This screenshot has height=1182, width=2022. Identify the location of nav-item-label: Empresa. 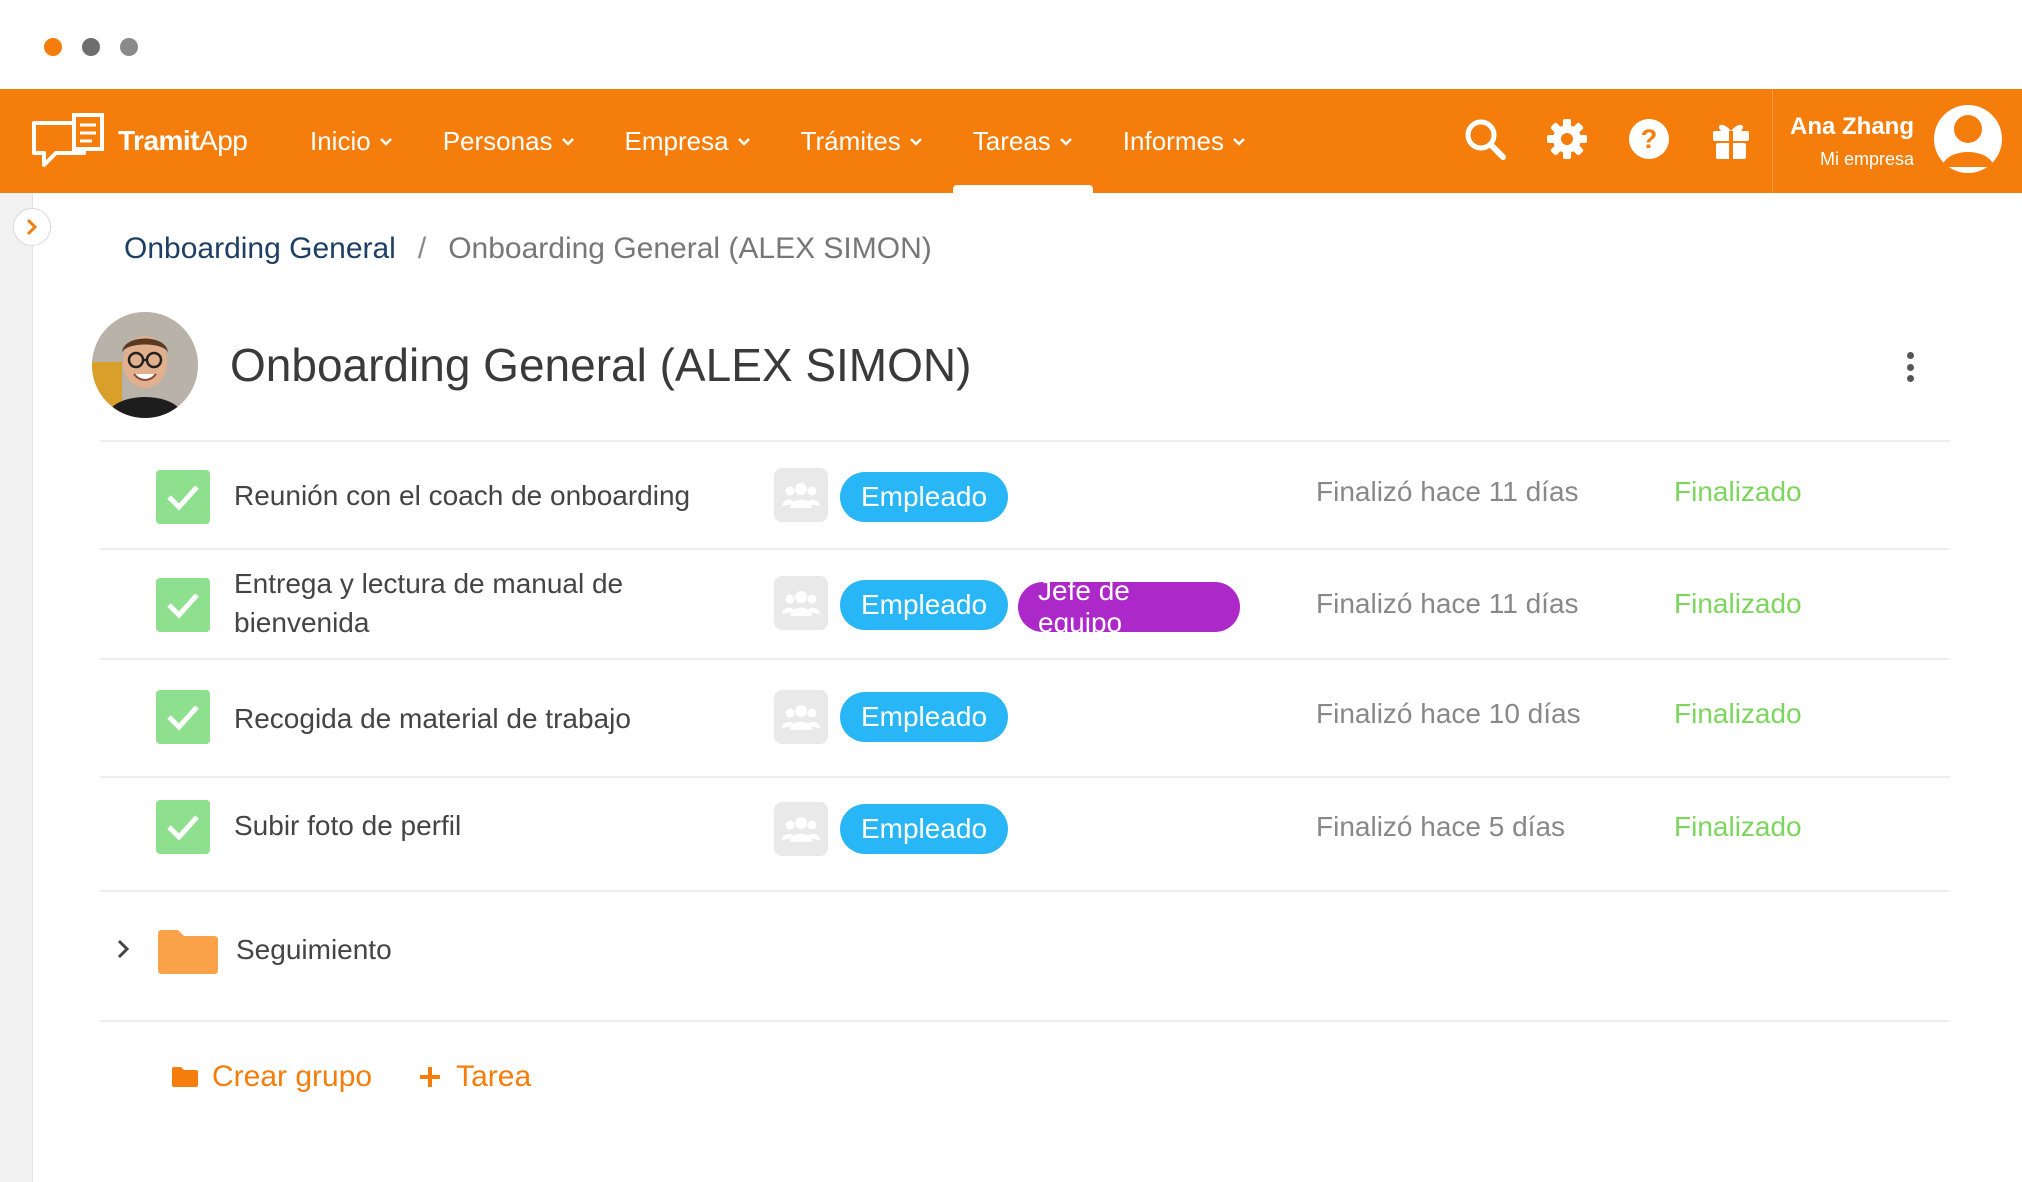
(676, 140).